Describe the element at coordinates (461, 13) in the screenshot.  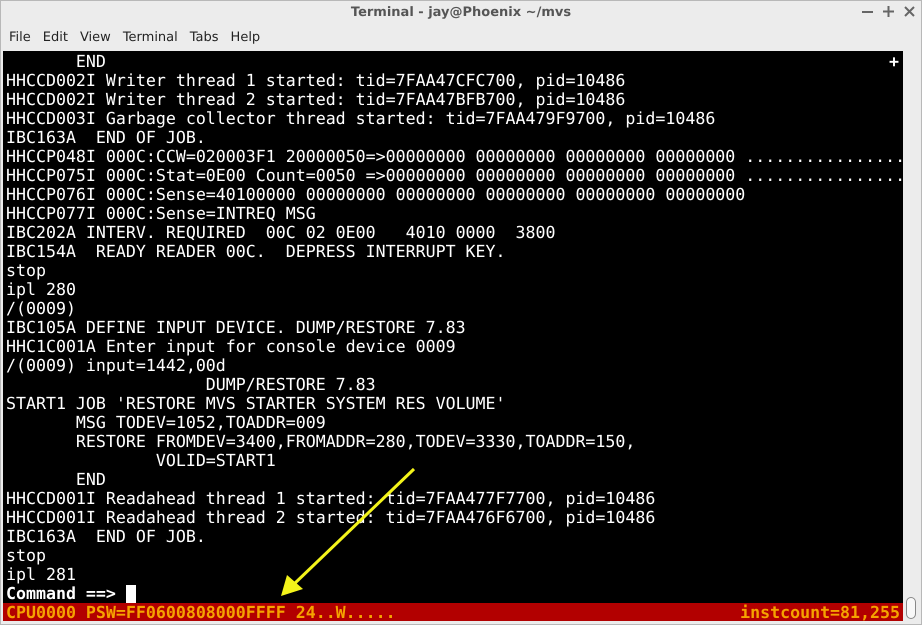
I see `window-title: Terminal - jay@Phoenix ~/mvs` at that location.